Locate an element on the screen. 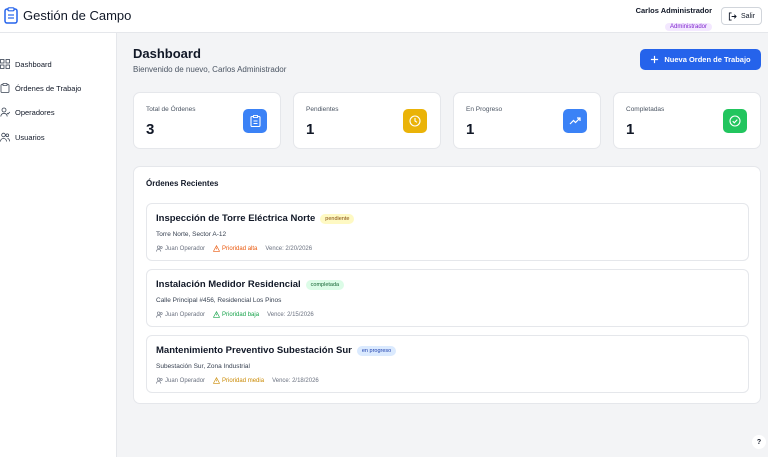 The width and height of the screenshot is (768, 457). plus-icon is located at coordinates (655, 59).